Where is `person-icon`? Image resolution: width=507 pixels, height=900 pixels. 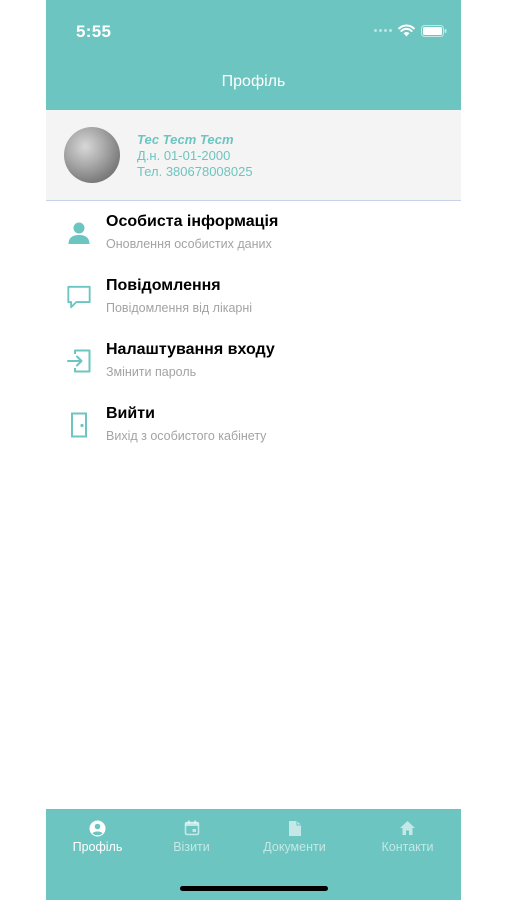 person-icon is located at coordinates (79, 233).